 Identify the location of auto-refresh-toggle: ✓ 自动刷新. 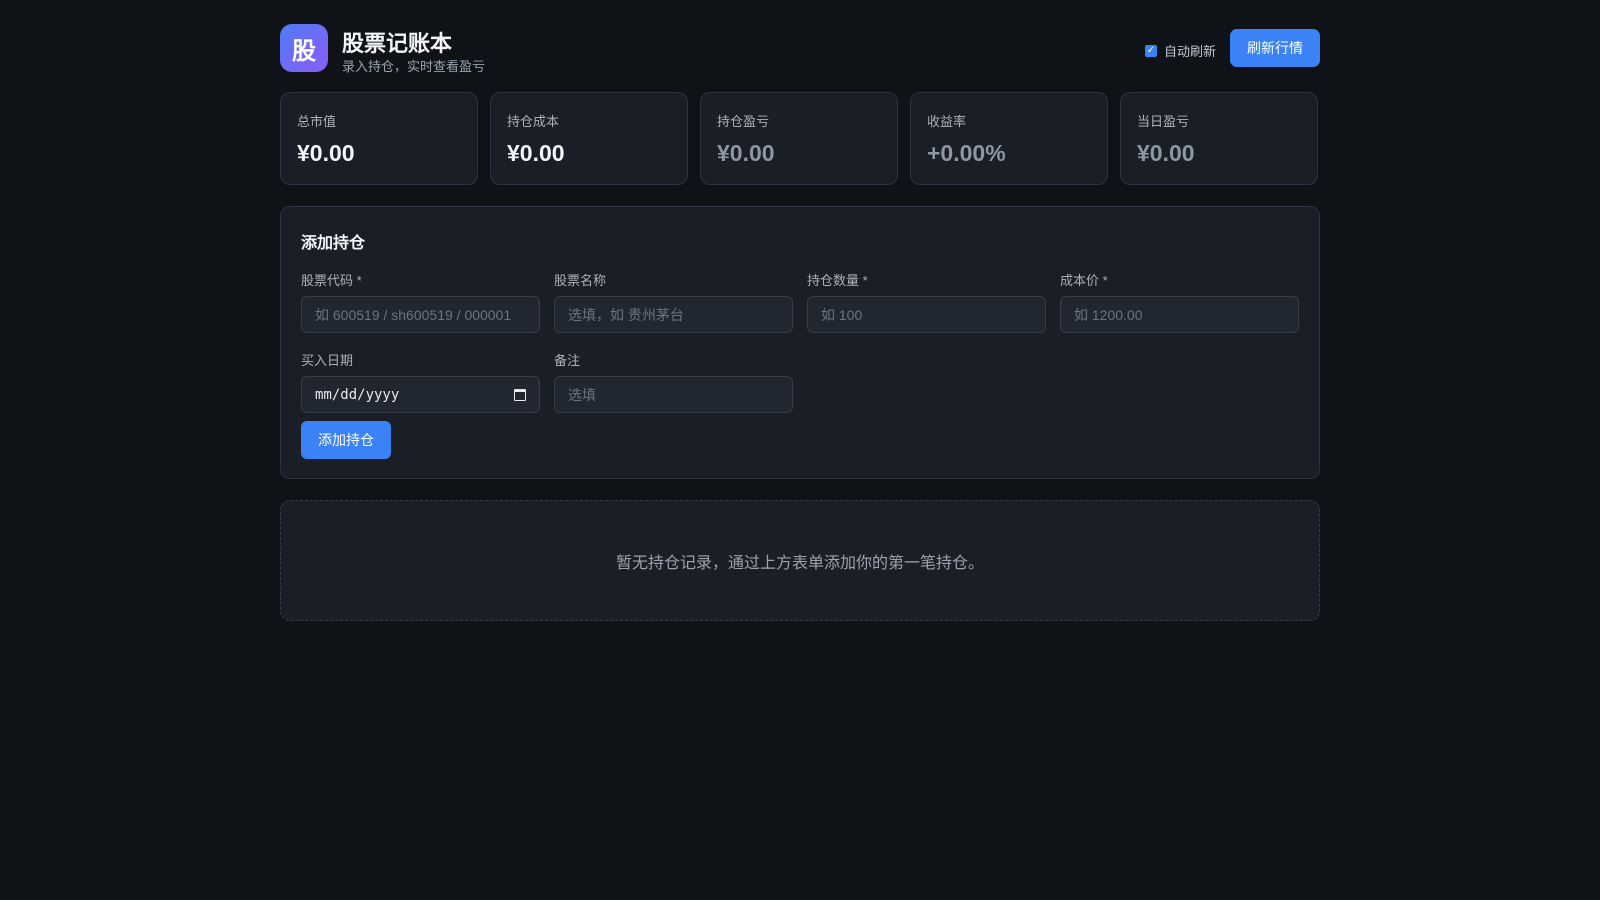
(1180, 50).